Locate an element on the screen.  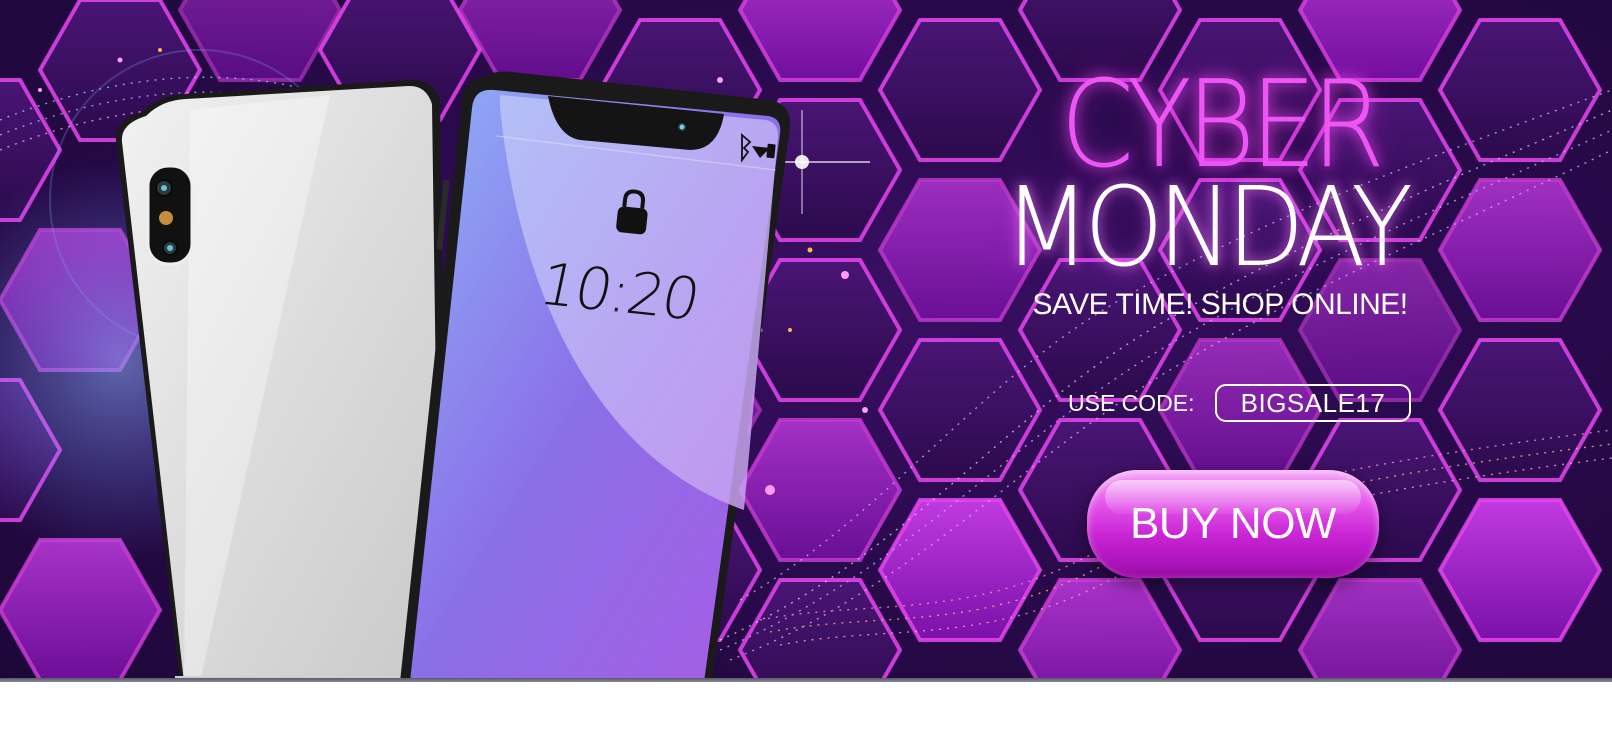
promo-code-box: BIGSALE17 is located at coordinates (1313, 403).